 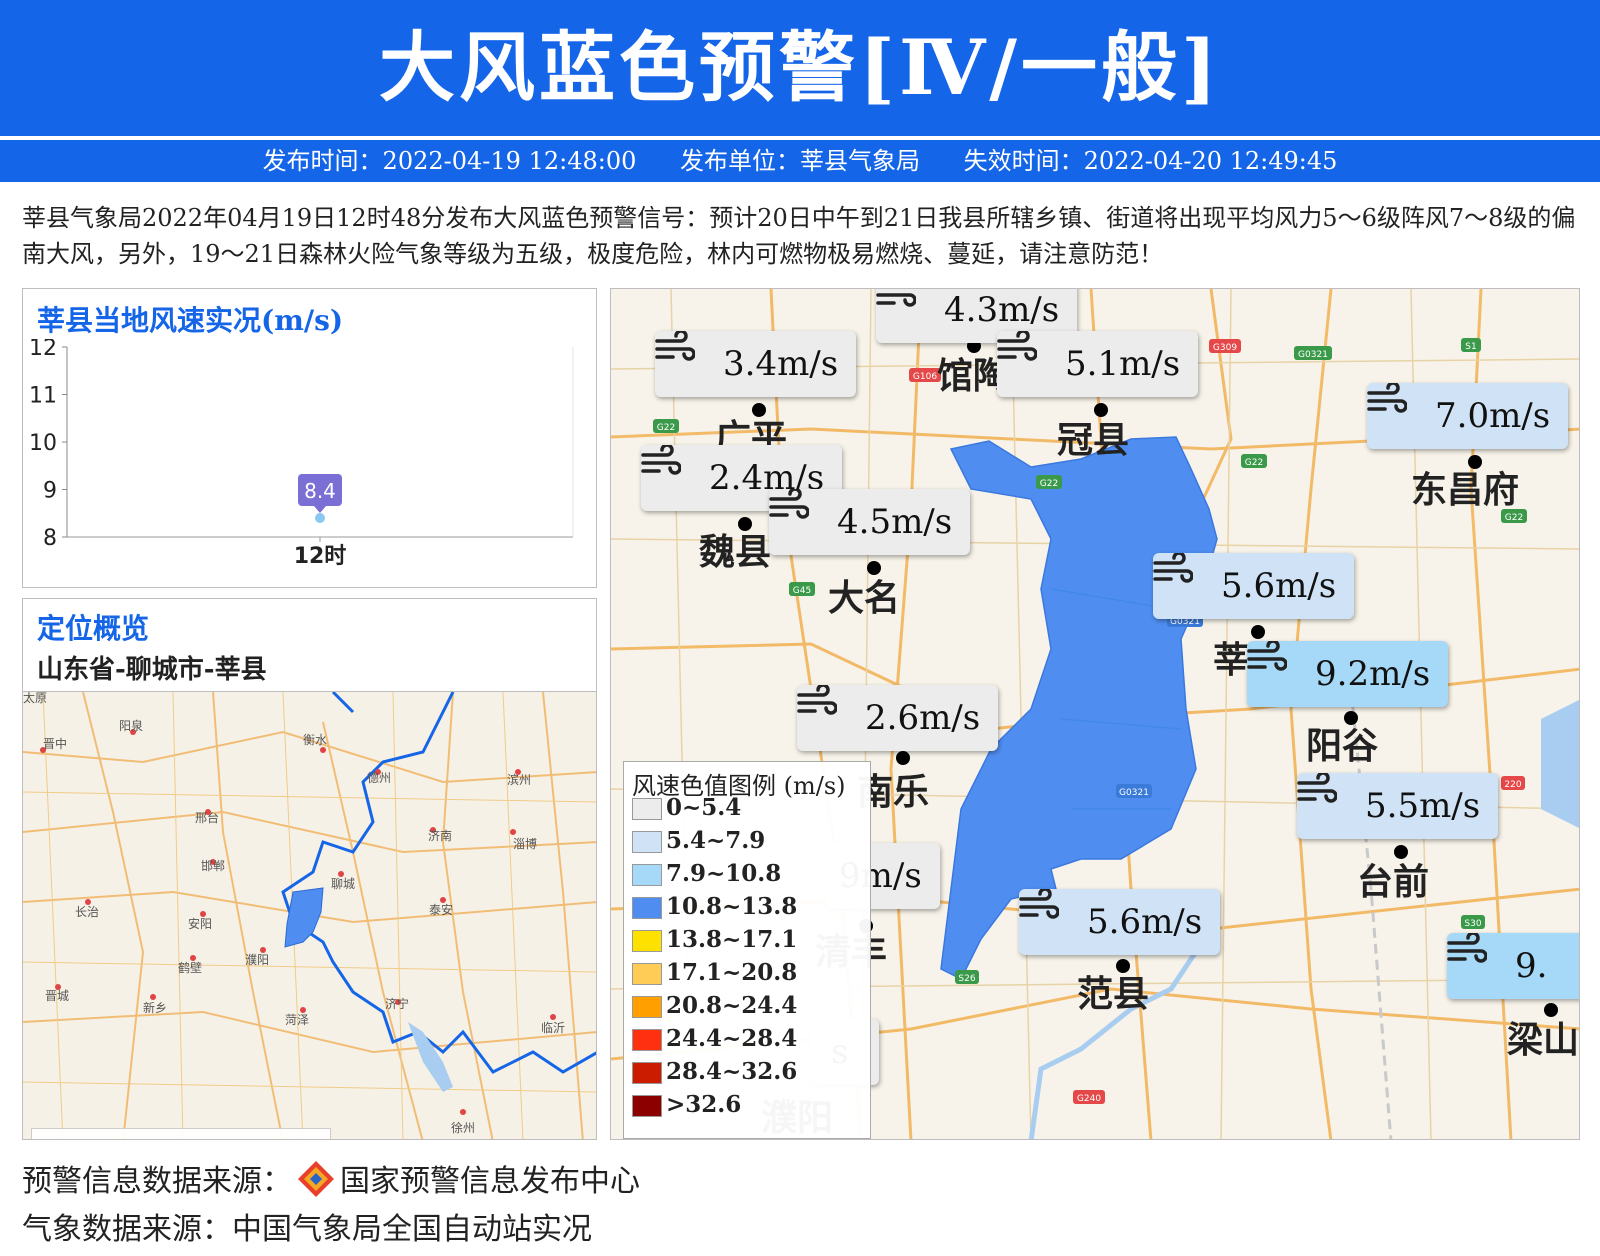 What do you see at coordinates (181, 1133) in the screenshot?
I see `overview-legend: 图例 国界 省界` at bounding box center [181, 1133].